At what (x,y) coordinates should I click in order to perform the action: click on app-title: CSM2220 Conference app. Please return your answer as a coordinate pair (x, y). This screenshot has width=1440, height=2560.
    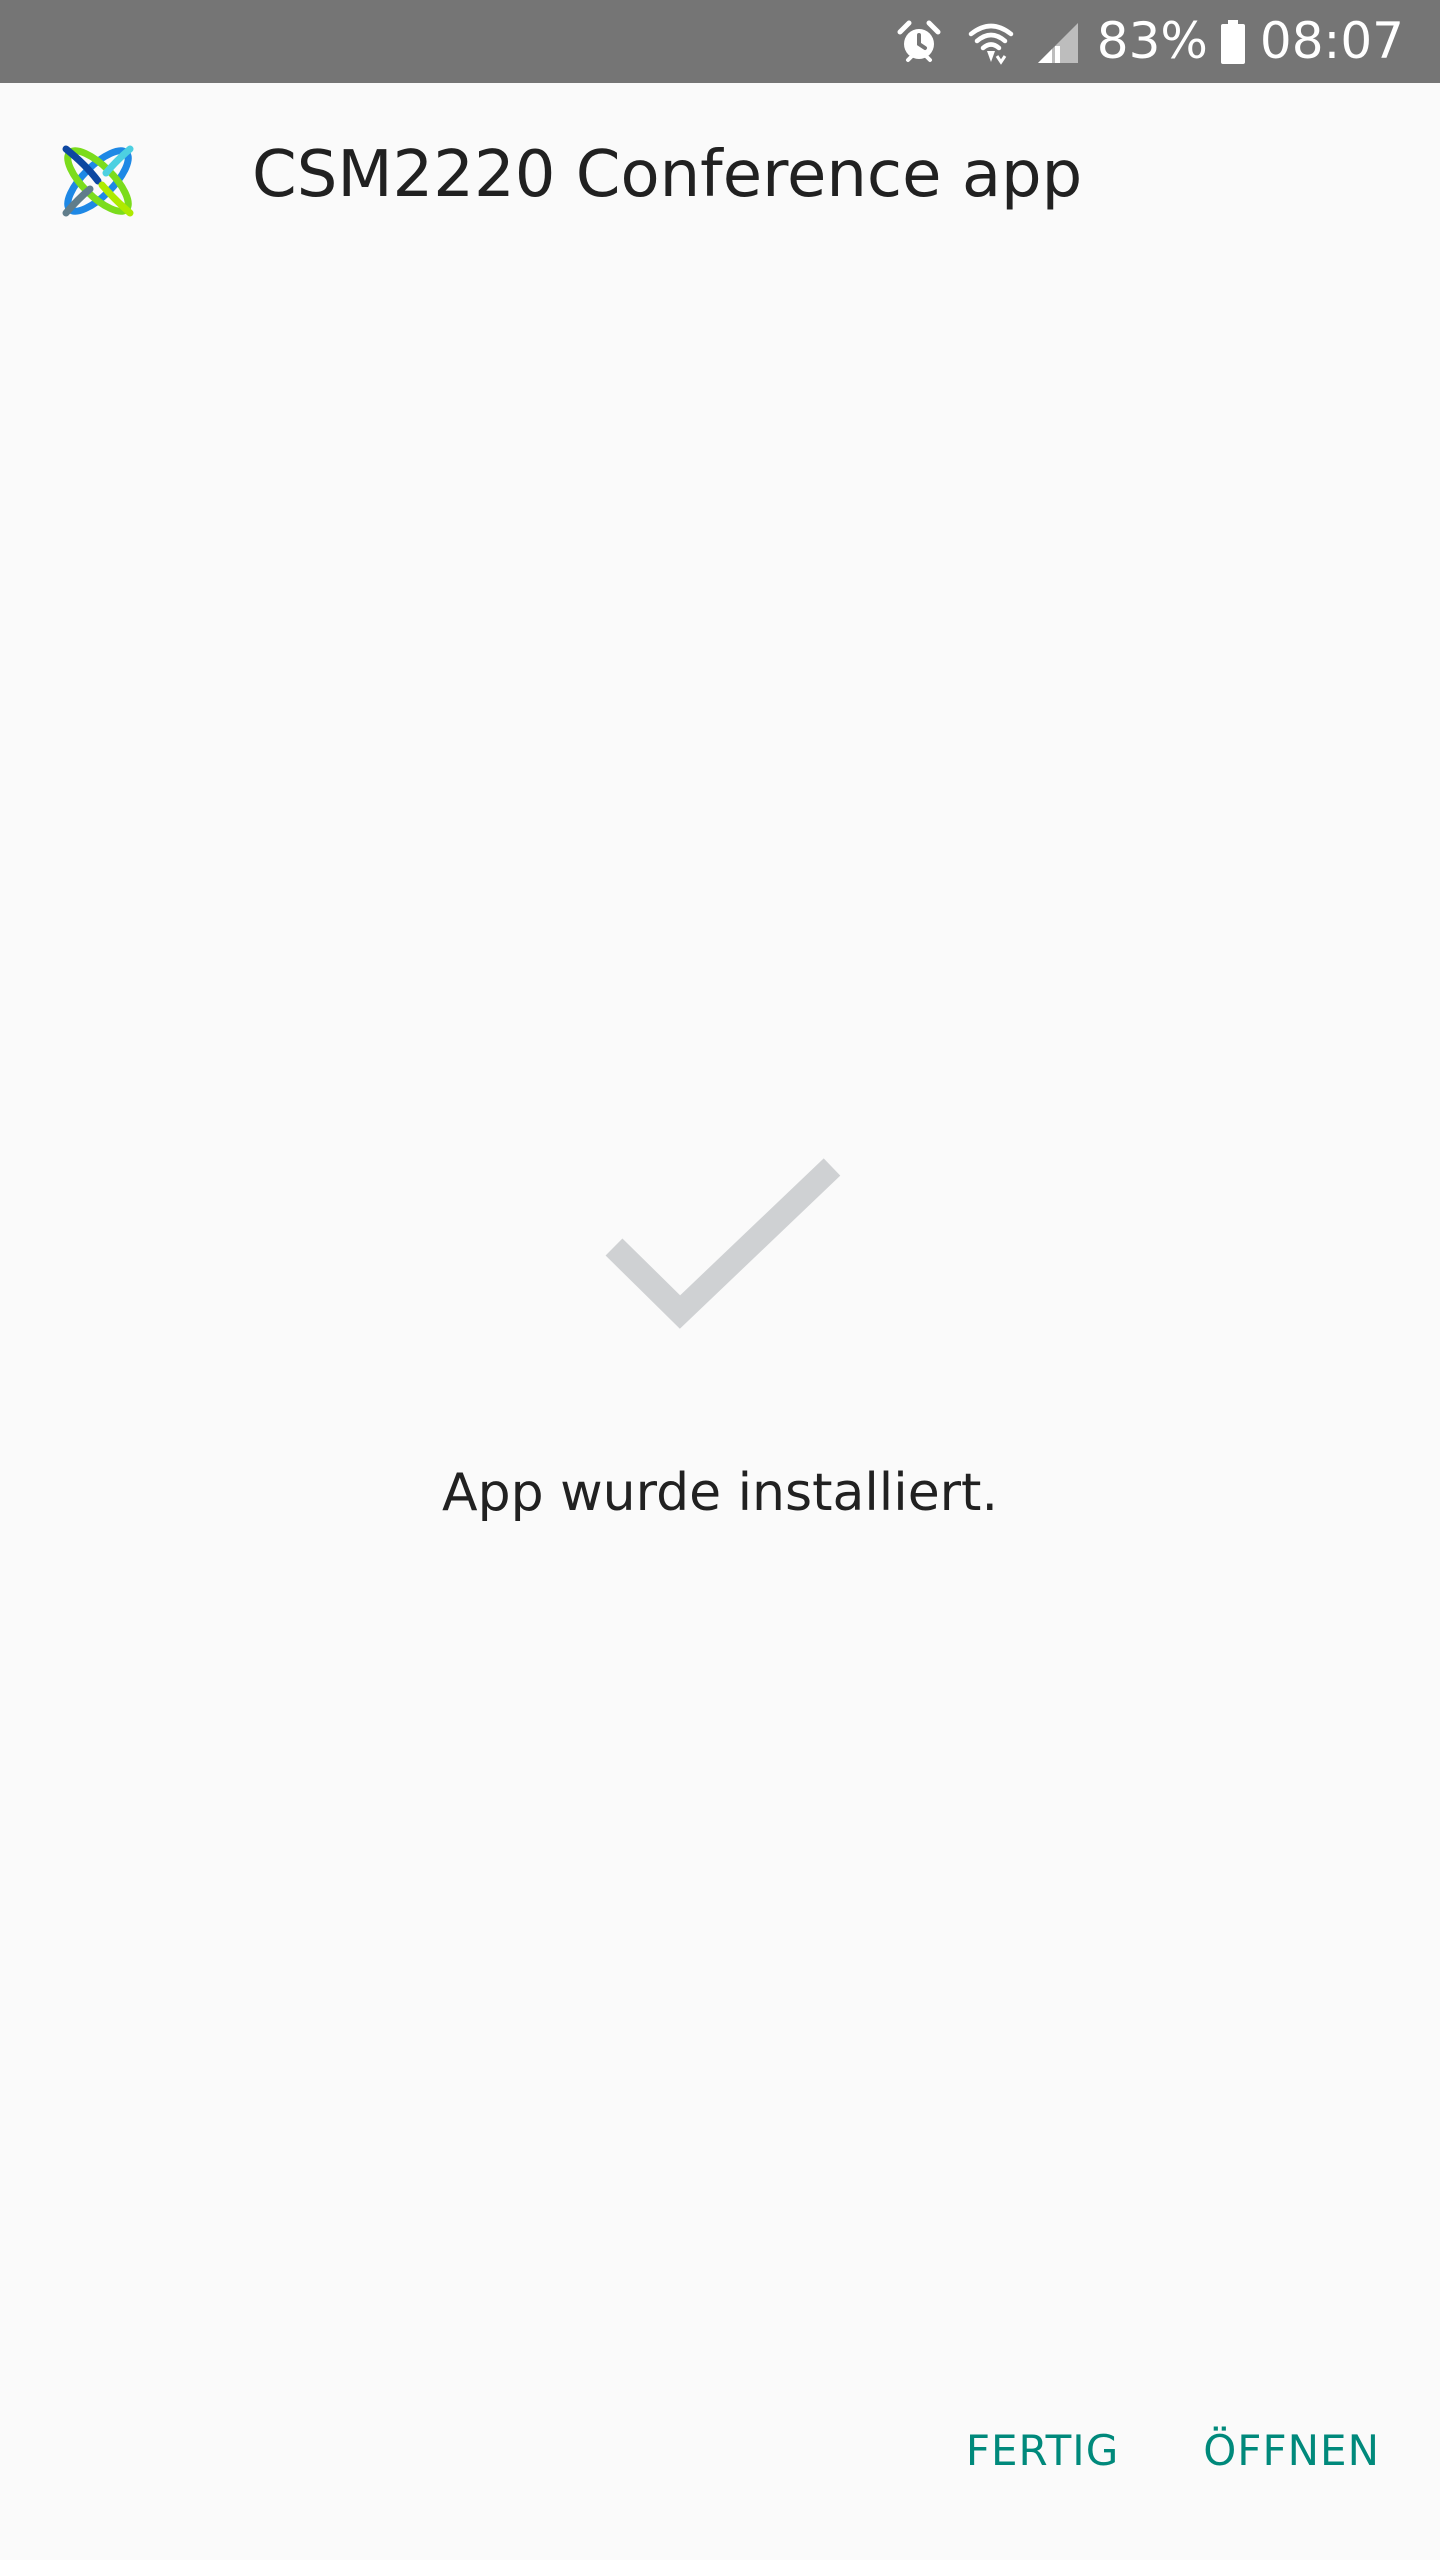
    Looking at the image, I should click on (667, 175).